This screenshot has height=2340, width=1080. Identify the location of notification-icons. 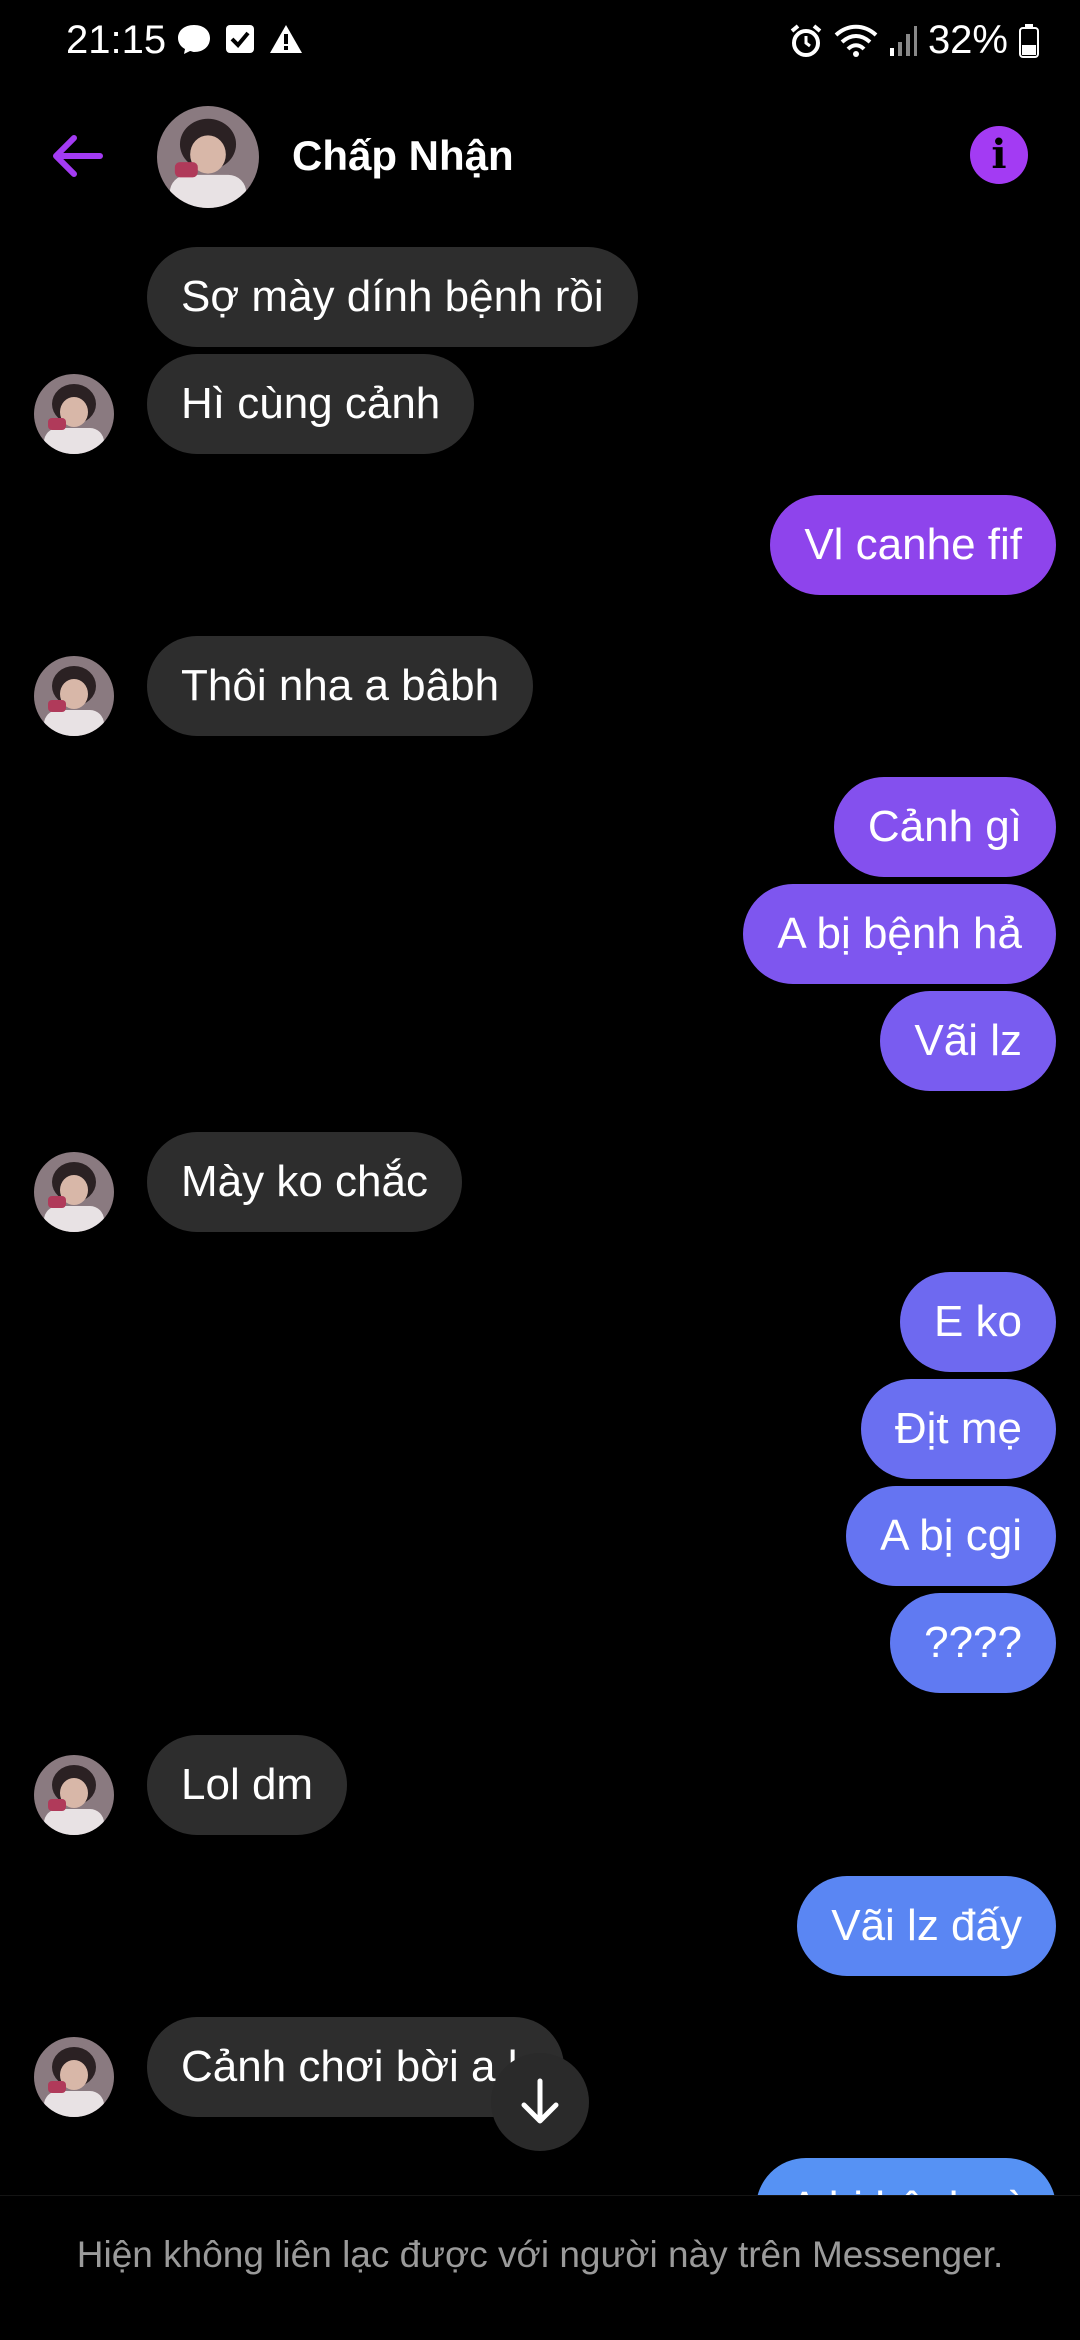
(240, 39).